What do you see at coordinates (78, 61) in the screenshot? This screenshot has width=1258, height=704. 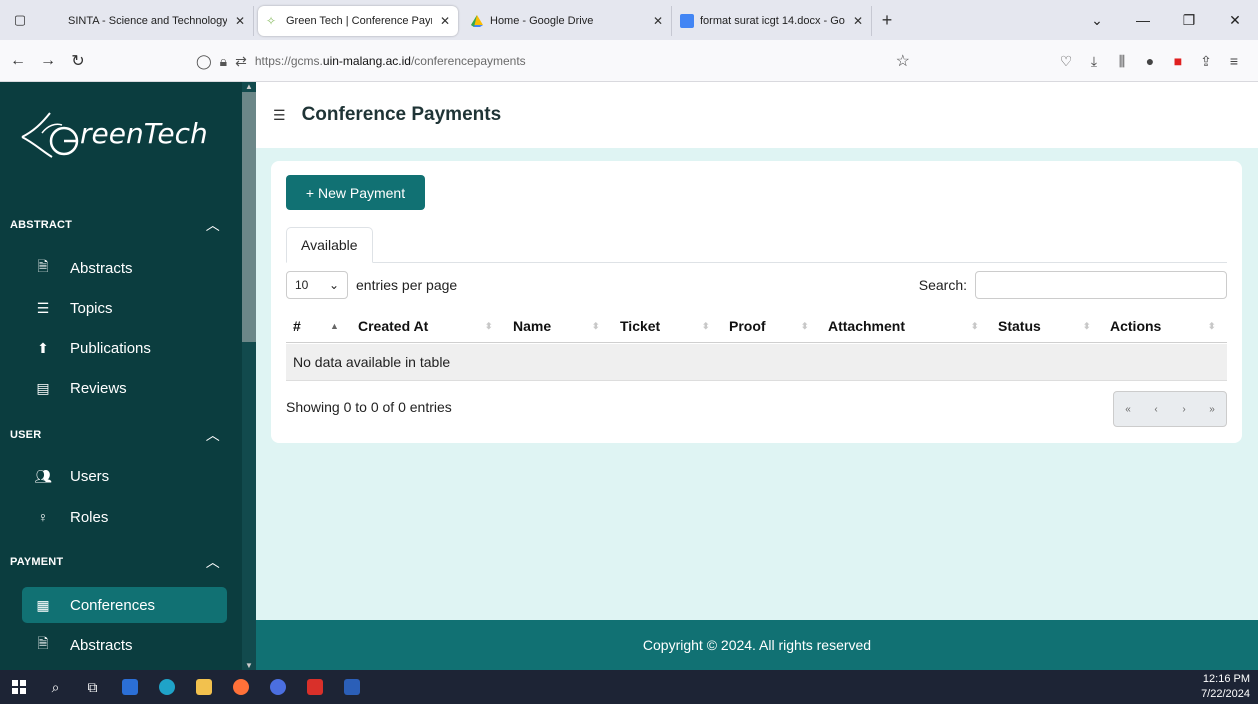 I see `reload-icon: ↻` at bounding box center [78, 61].